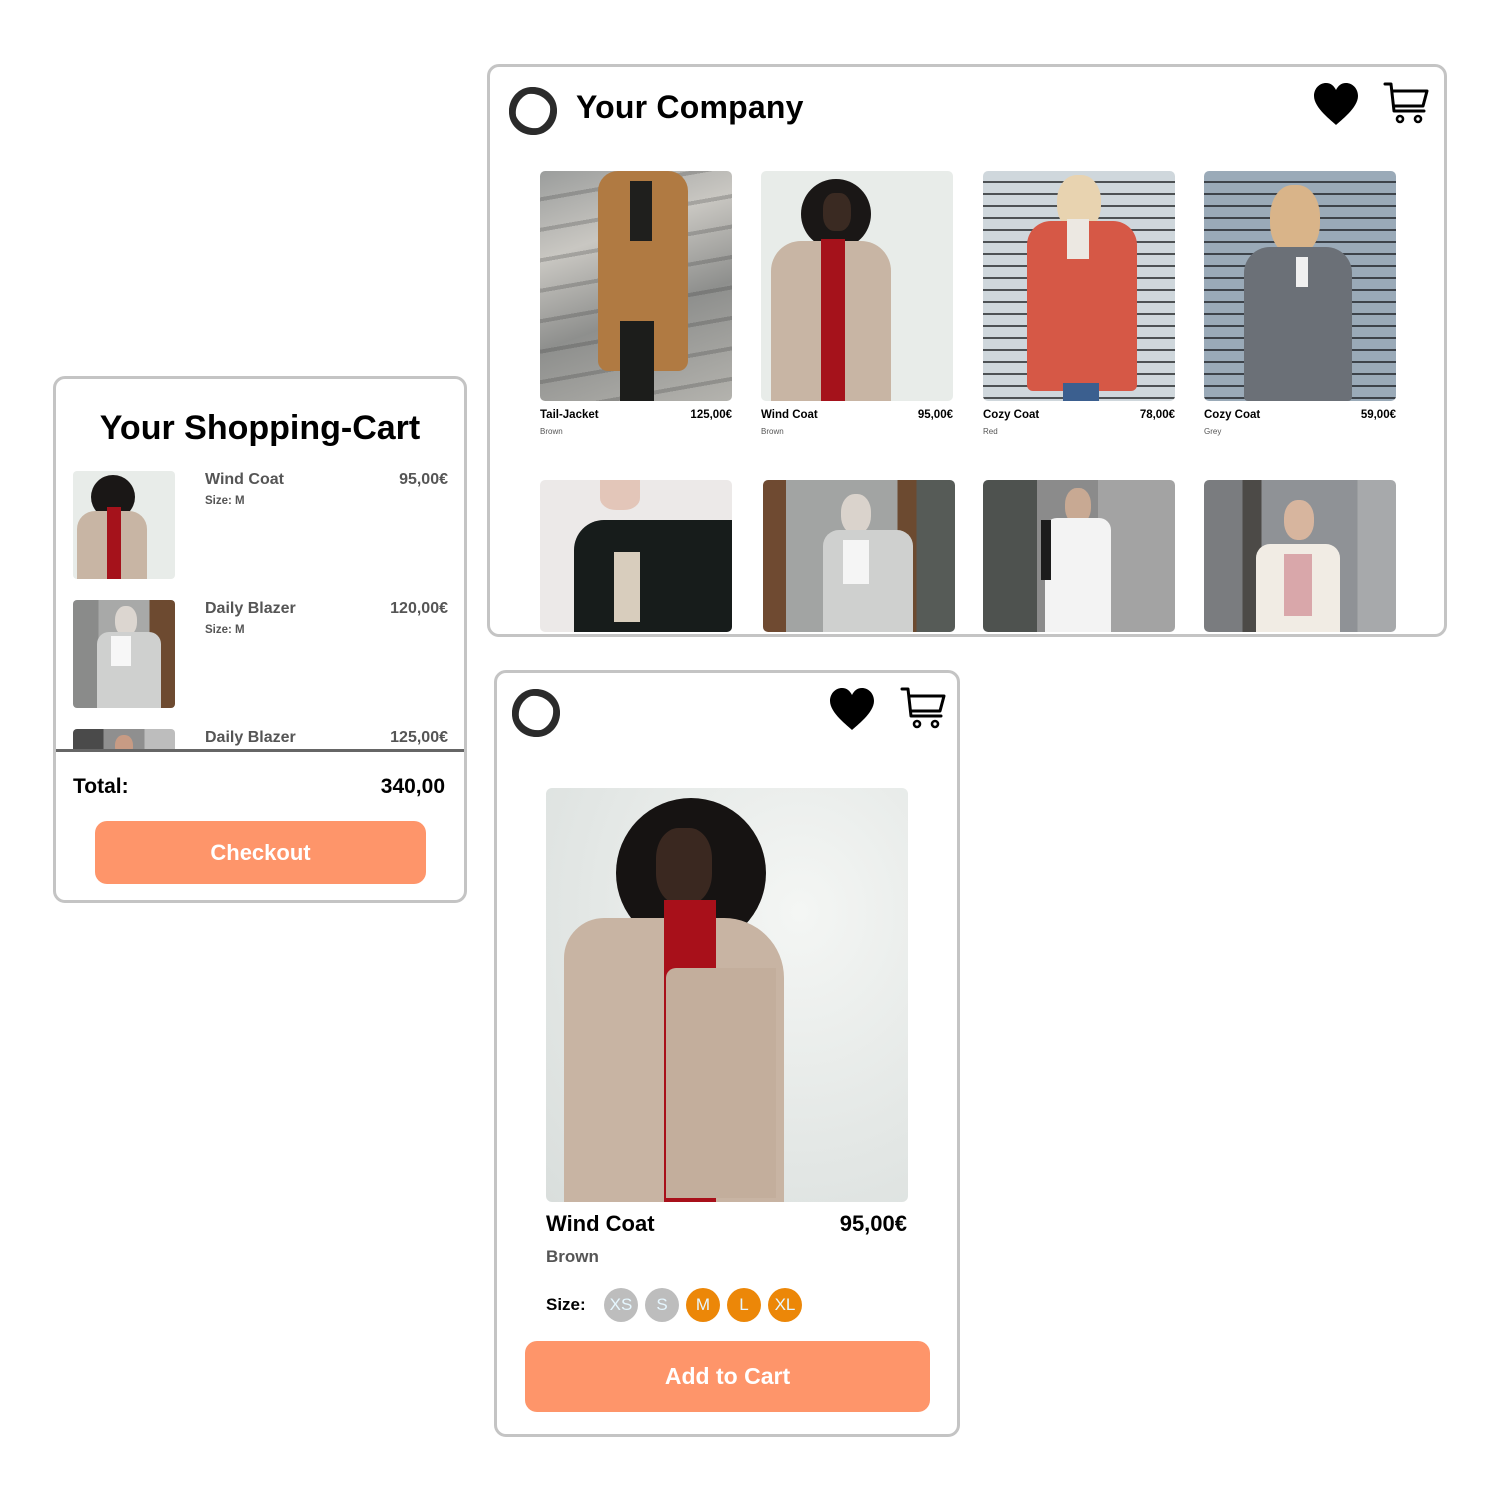 Image resolution: width=1500 pixels, height=1500 pixels. What do you see at coordinates (662, 1305) in the screenshot?
I see `size-option-s: S` at bounding box center [662, 1305].